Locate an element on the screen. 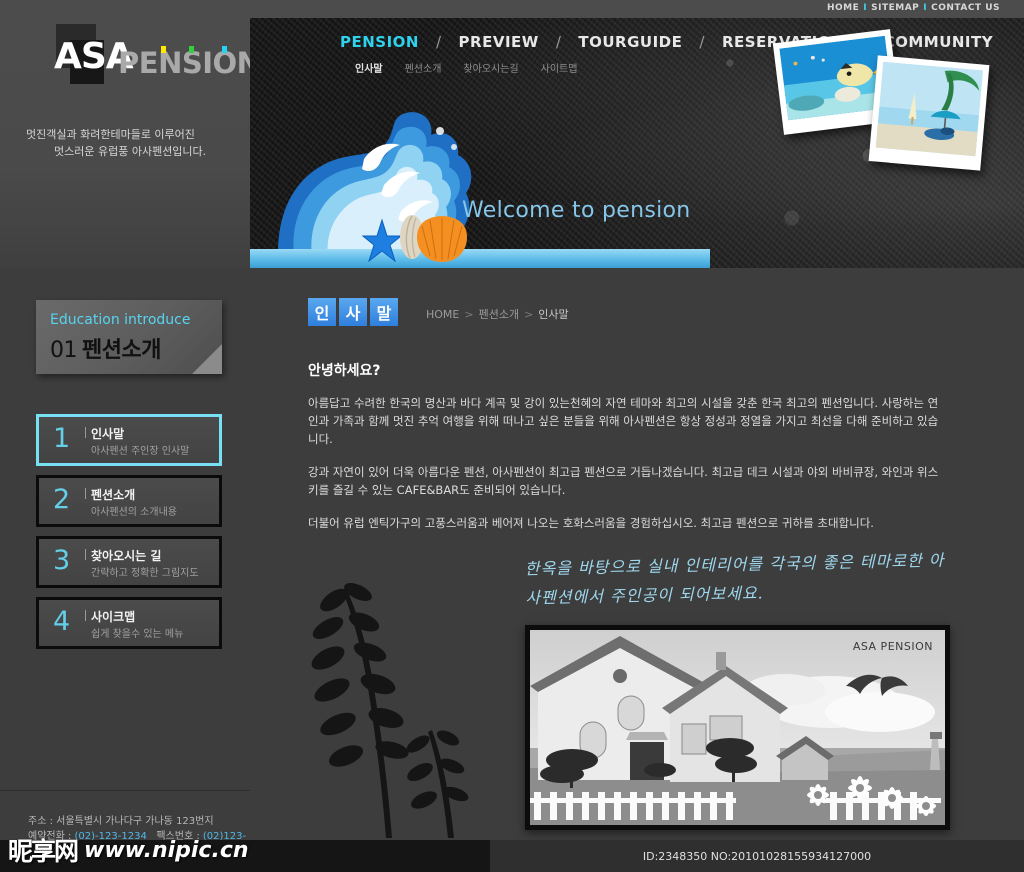  shore-bar is located at coordinates (480, 258).